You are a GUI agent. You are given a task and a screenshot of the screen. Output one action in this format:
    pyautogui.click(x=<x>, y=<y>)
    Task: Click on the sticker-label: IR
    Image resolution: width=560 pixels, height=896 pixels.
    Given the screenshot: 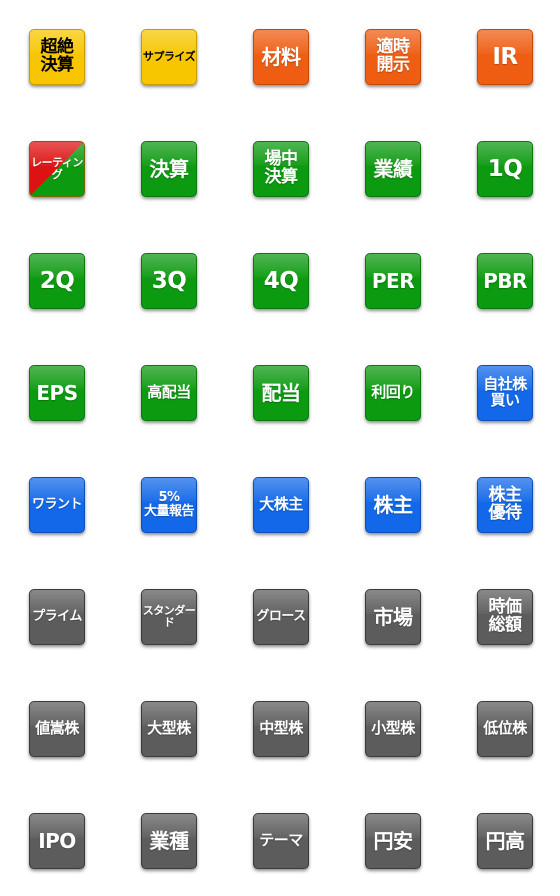 What is the action you would take?
    pyautogui.click(x=505, y=56)
    